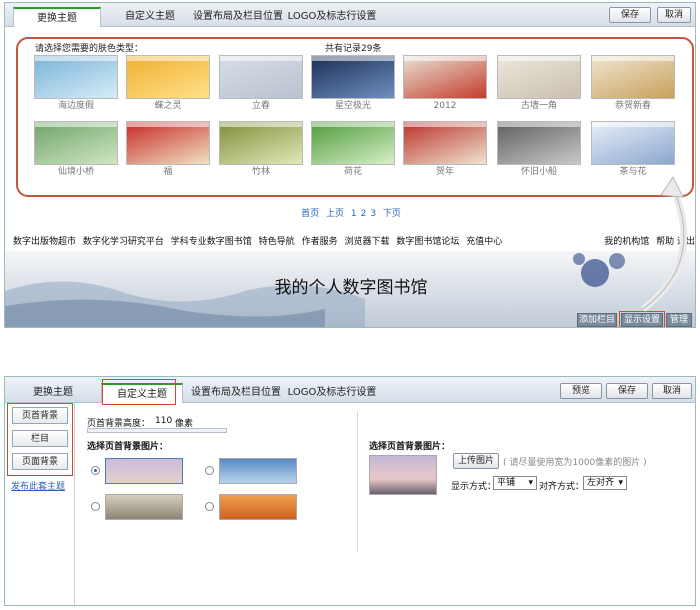  Describe the element at coordinates (40, 461) in the screenshot. I see `sidebar-page-bg: 页面背景` at that location.